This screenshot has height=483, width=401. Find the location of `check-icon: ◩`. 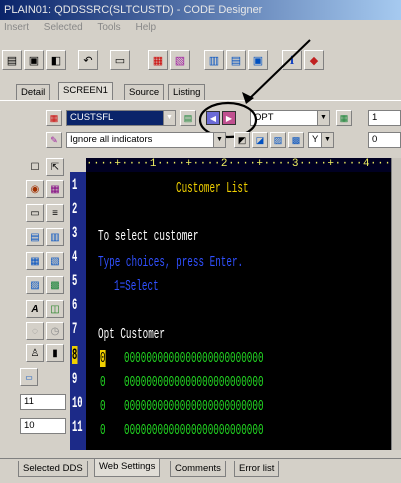

check-icon: ◩ is located at coordinates (242, 140).